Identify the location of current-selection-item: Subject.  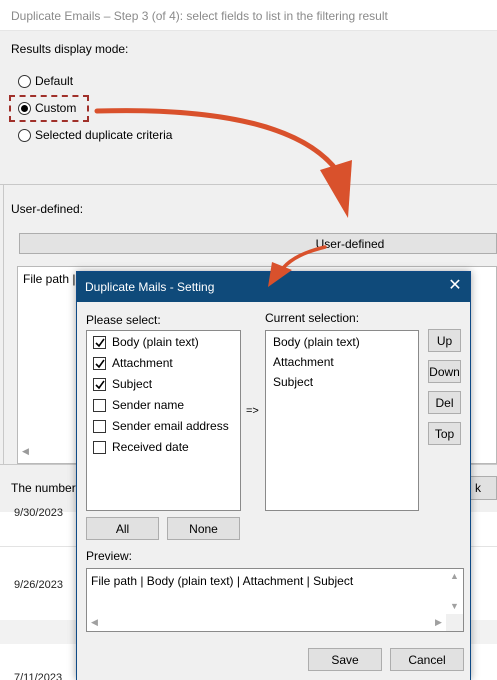
(293, 382).